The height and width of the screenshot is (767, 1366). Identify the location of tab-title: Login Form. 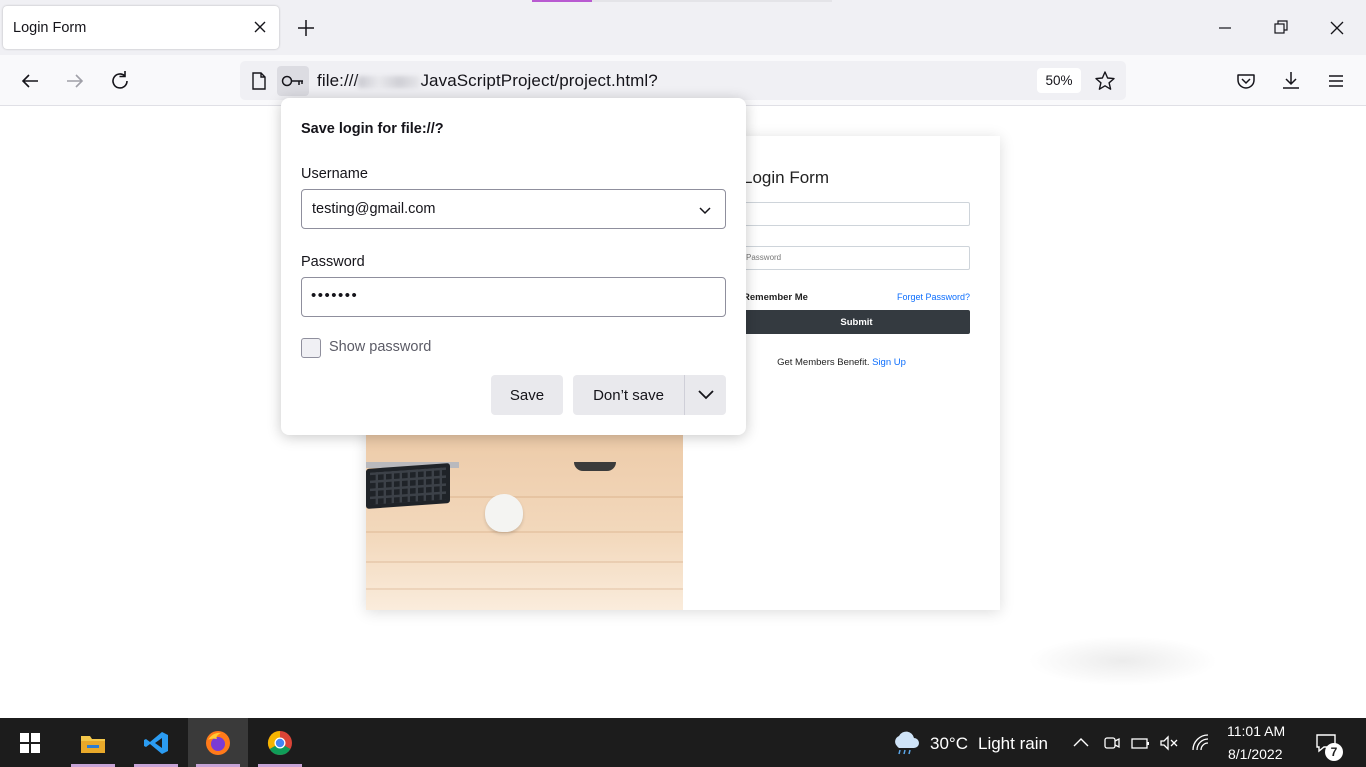
(50, 27).